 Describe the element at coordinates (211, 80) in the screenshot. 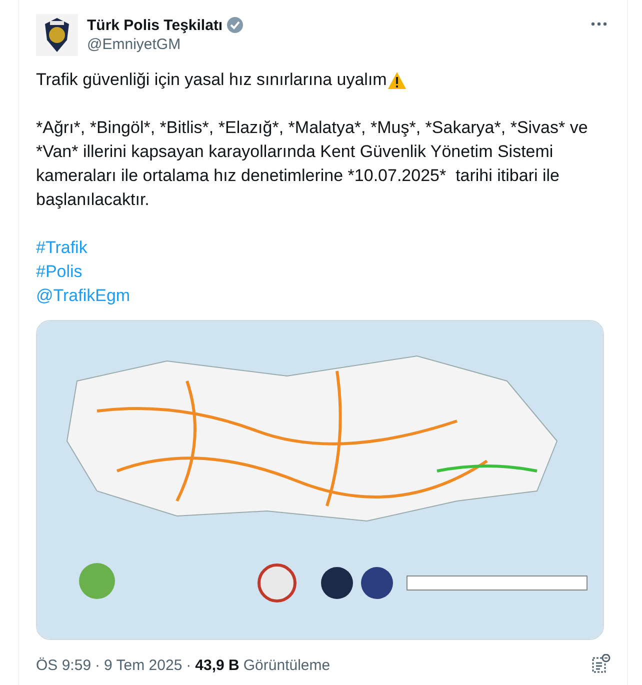

I see `tweet-text: Trafik güvenliği için yasal hız sınırlarına uyalım` at that location.